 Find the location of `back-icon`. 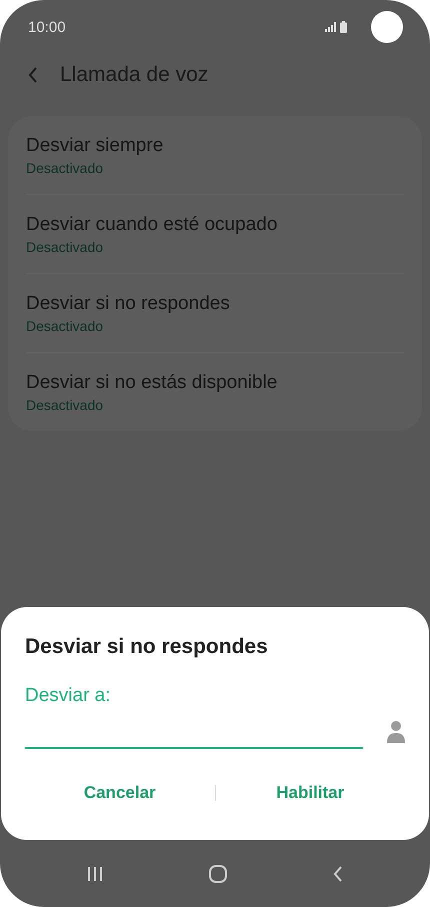

back-icon is located at coordinates (33, 75).